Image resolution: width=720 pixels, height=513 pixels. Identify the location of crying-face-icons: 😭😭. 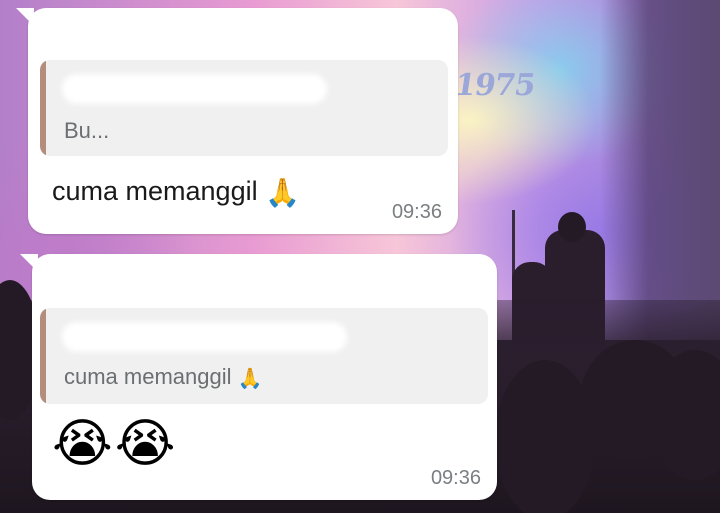
(115, 444).